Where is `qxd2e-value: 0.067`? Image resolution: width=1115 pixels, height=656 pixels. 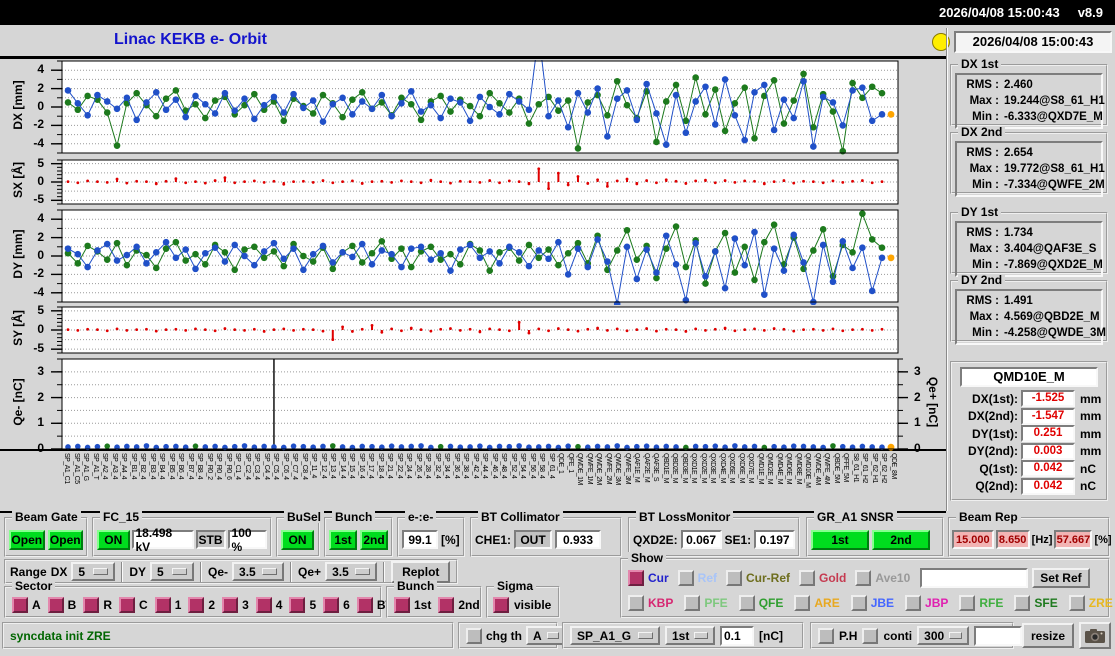
qxd2e-value: 0.067 is located at coordinates (701, 539).